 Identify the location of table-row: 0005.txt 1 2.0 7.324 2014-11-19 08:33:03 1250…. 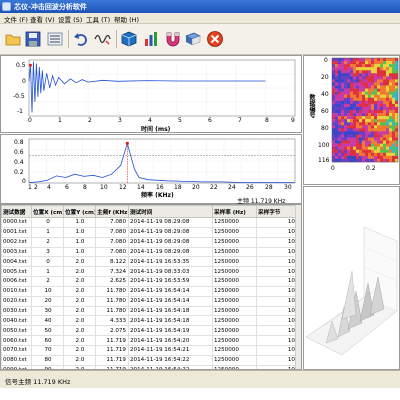
(149, 272).